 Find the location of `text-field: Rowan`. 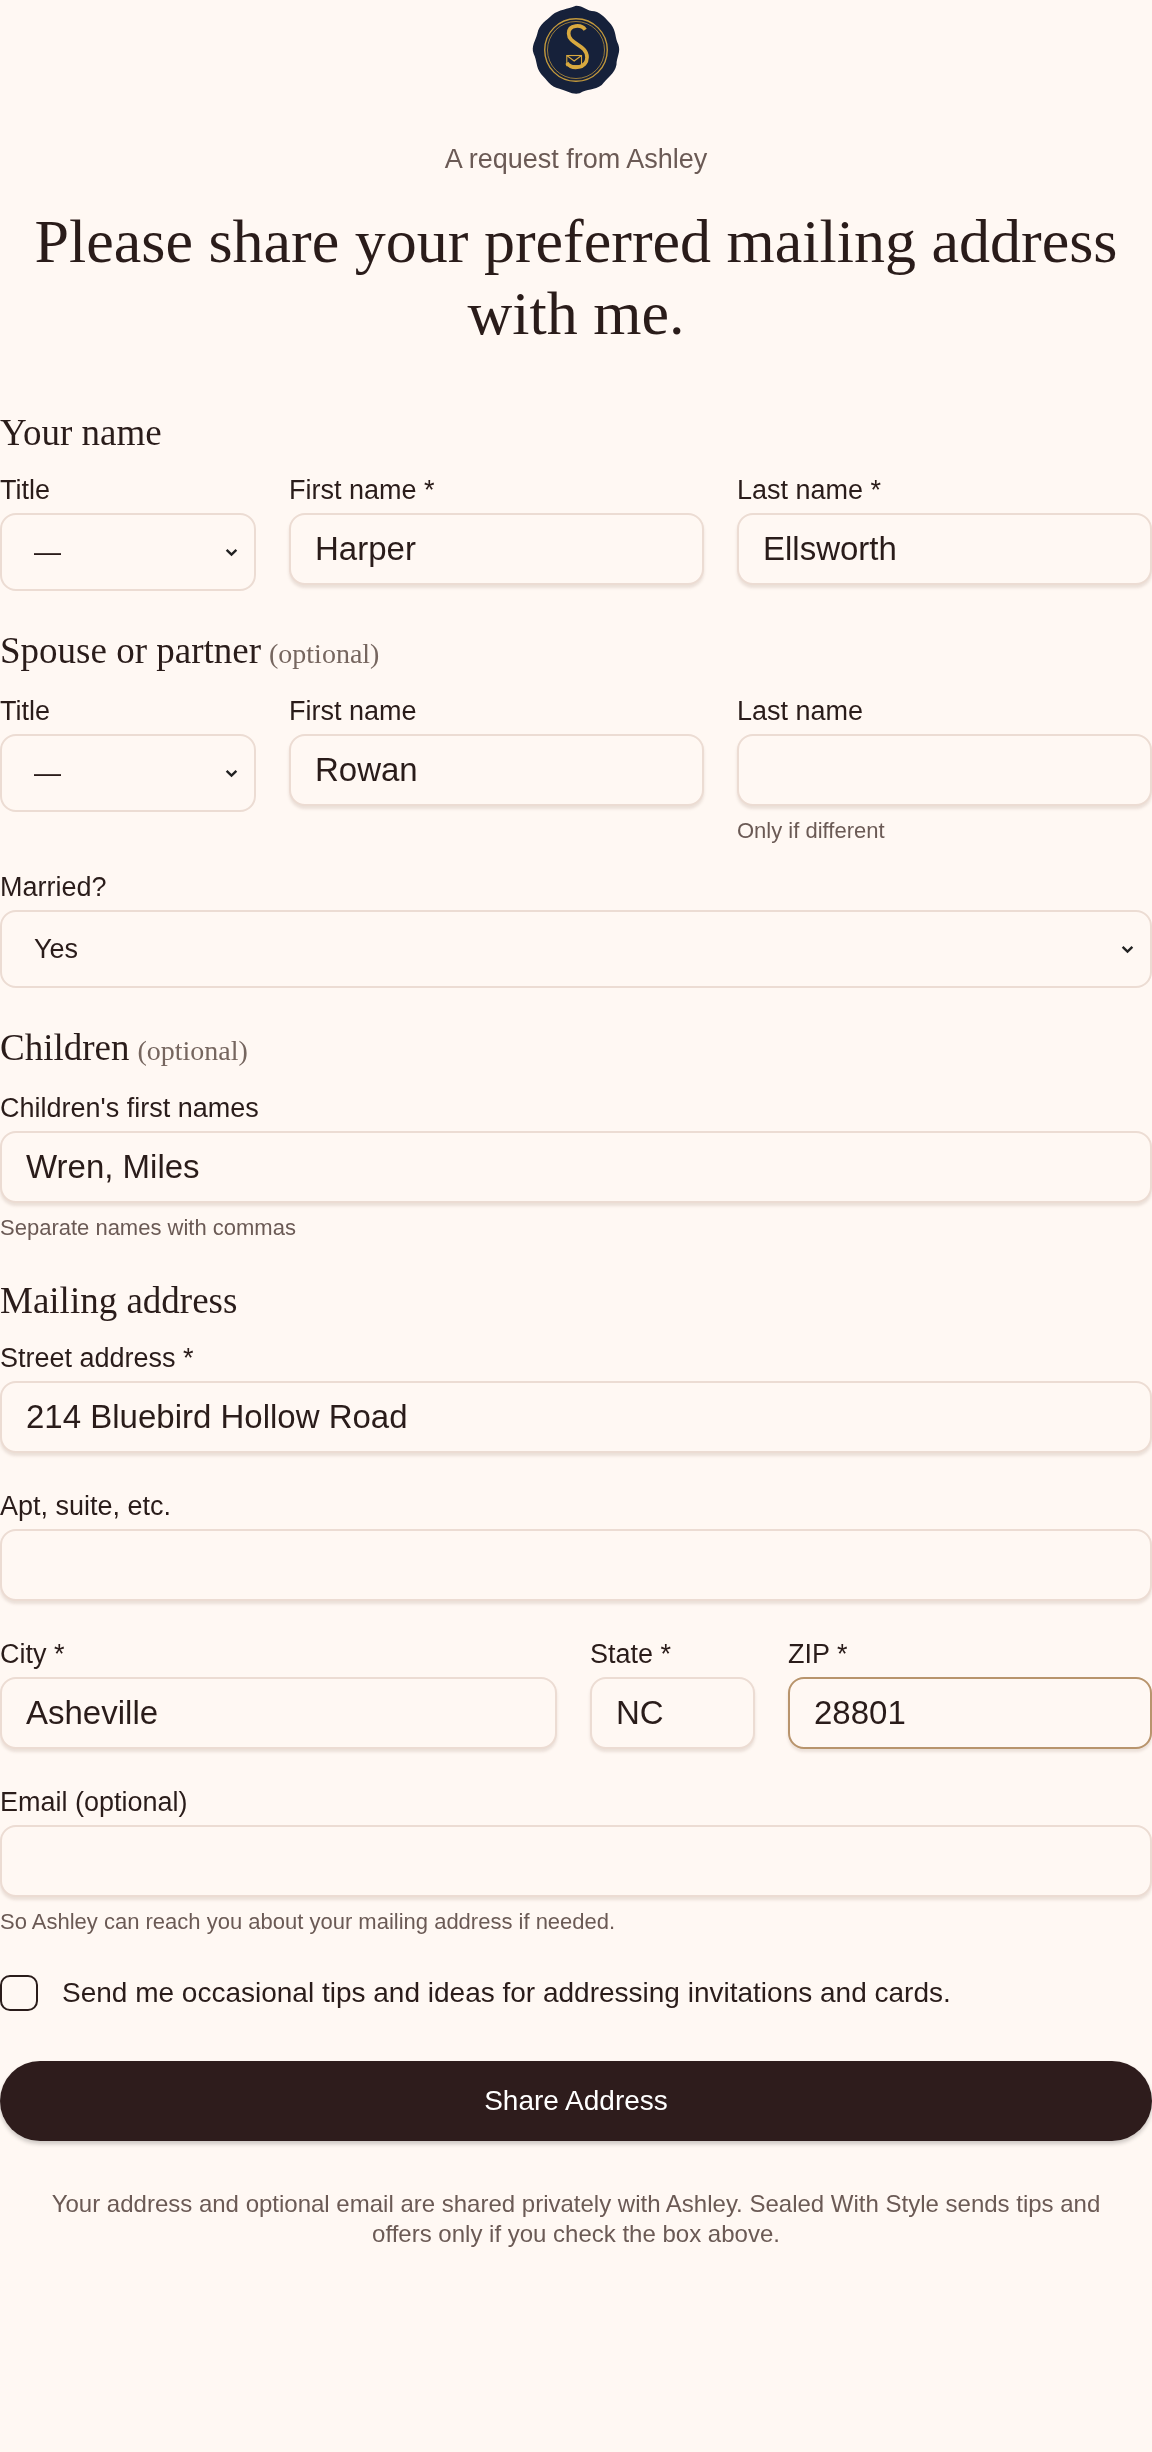

text-field: Rowan is located at coordinates (496, 770).